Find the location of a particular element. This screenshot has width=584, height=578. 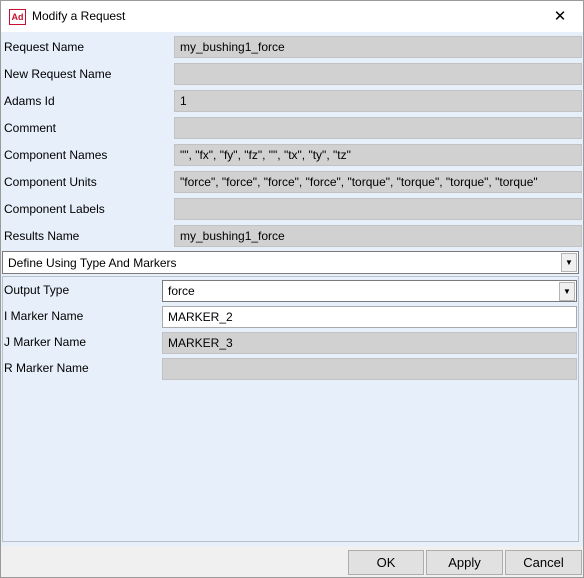

adams-app-icon: Ad is located at coordinates (17, 17).